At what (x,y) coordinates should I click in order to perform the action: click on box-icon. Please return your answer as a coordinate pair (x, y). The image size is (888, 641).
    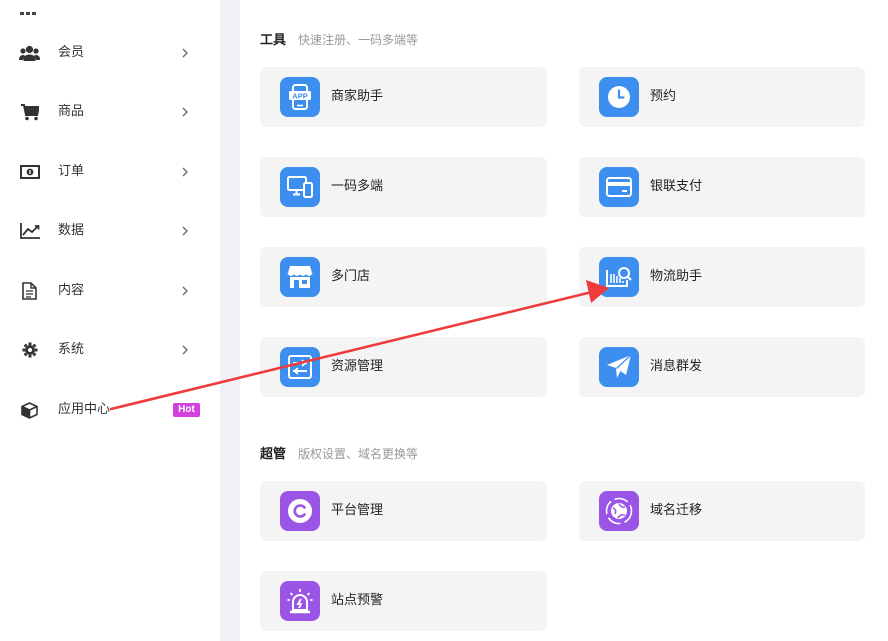
    Looking at the image, I should click on (29, 410).